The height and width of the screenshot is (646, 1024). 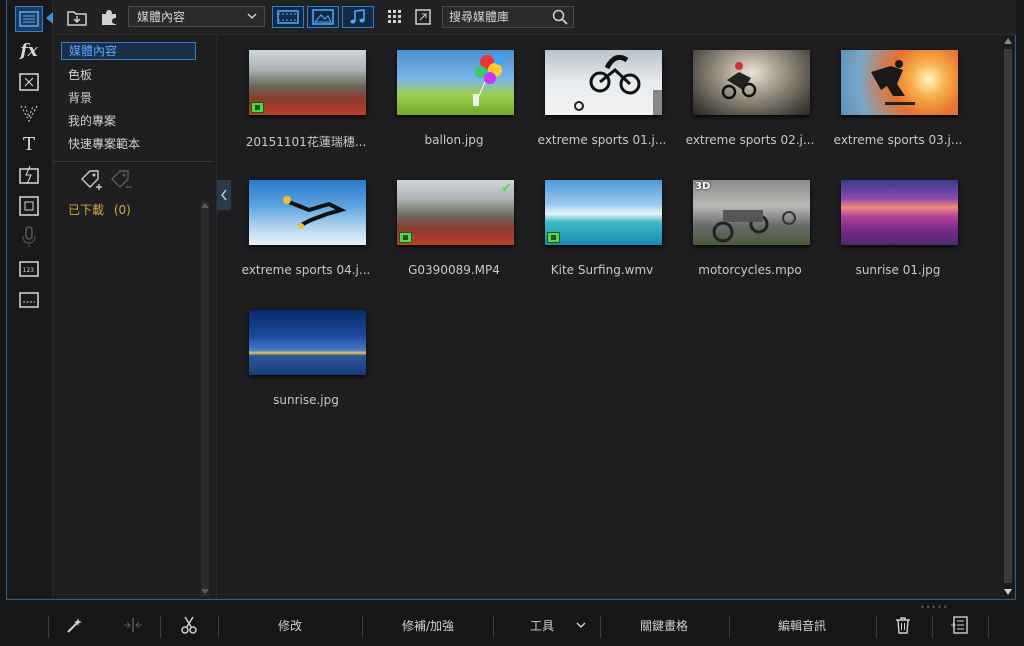 I want to click on title-room-button: T, so click(x=29, y=144).